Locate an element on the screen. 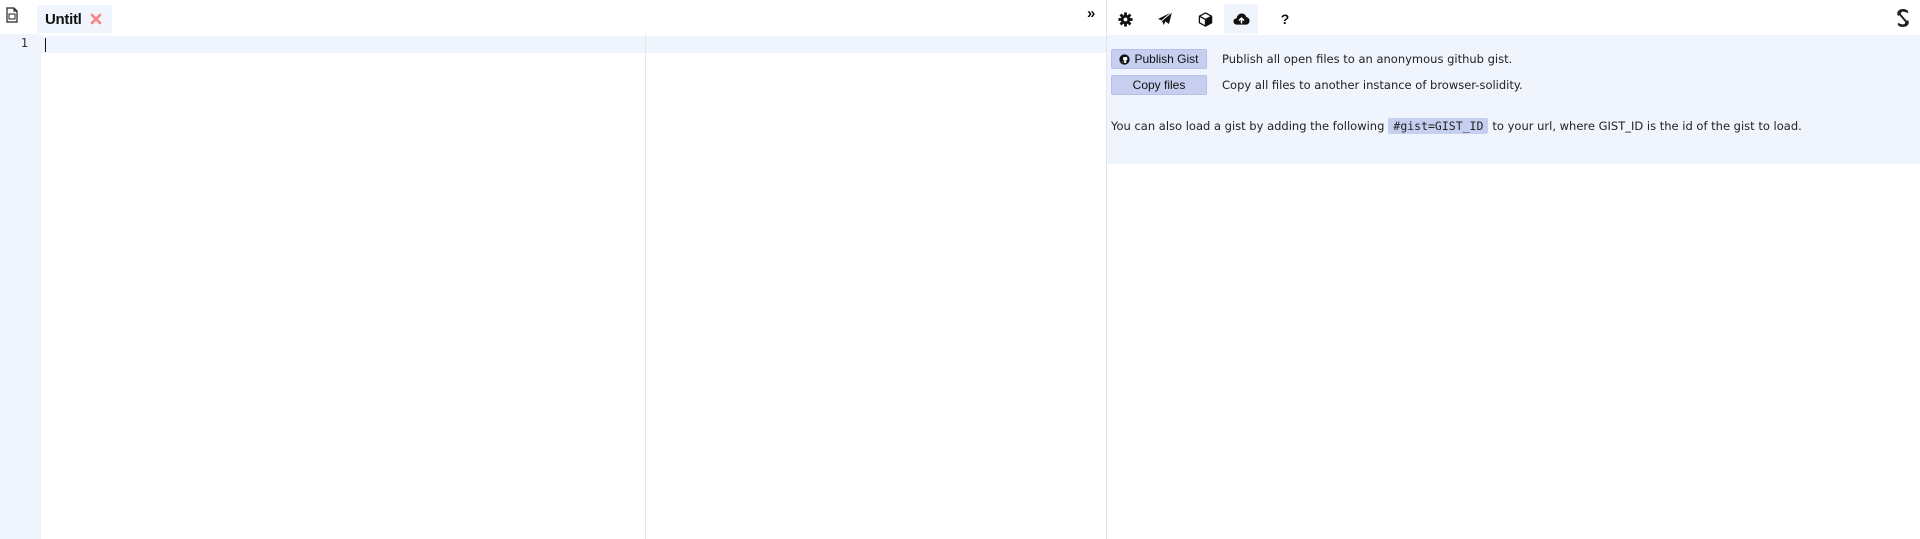 This screenshot has height=539, width=1920. settings-tab is located at coordinates (1125, 19).